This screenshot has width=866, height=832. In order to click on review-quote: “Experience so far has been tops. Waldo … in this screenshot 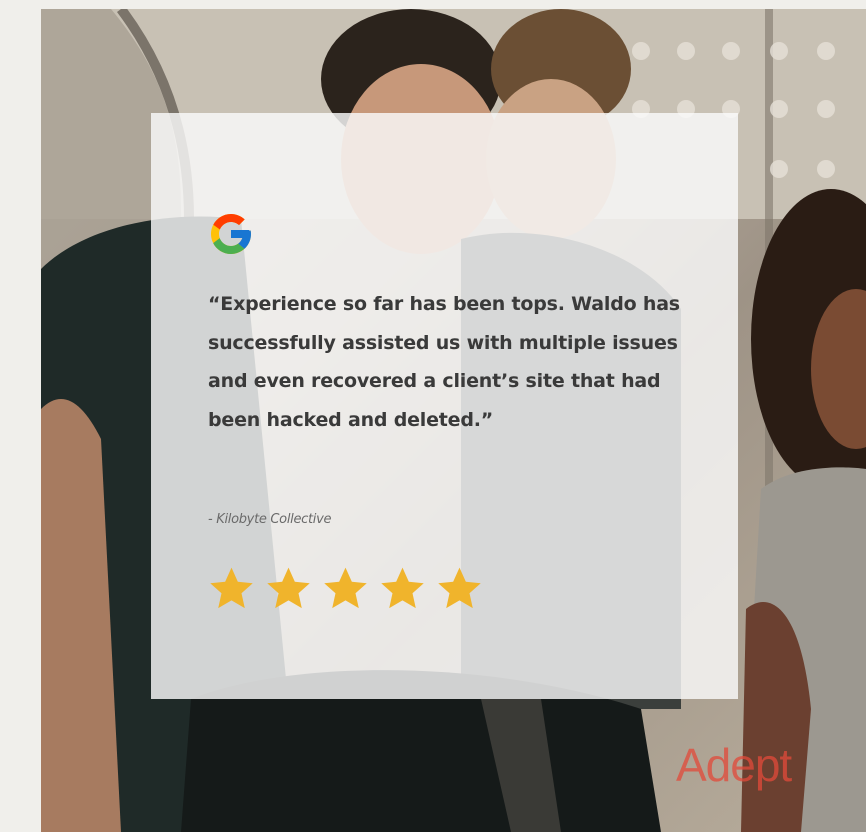, I will do `click(444, 362)`.